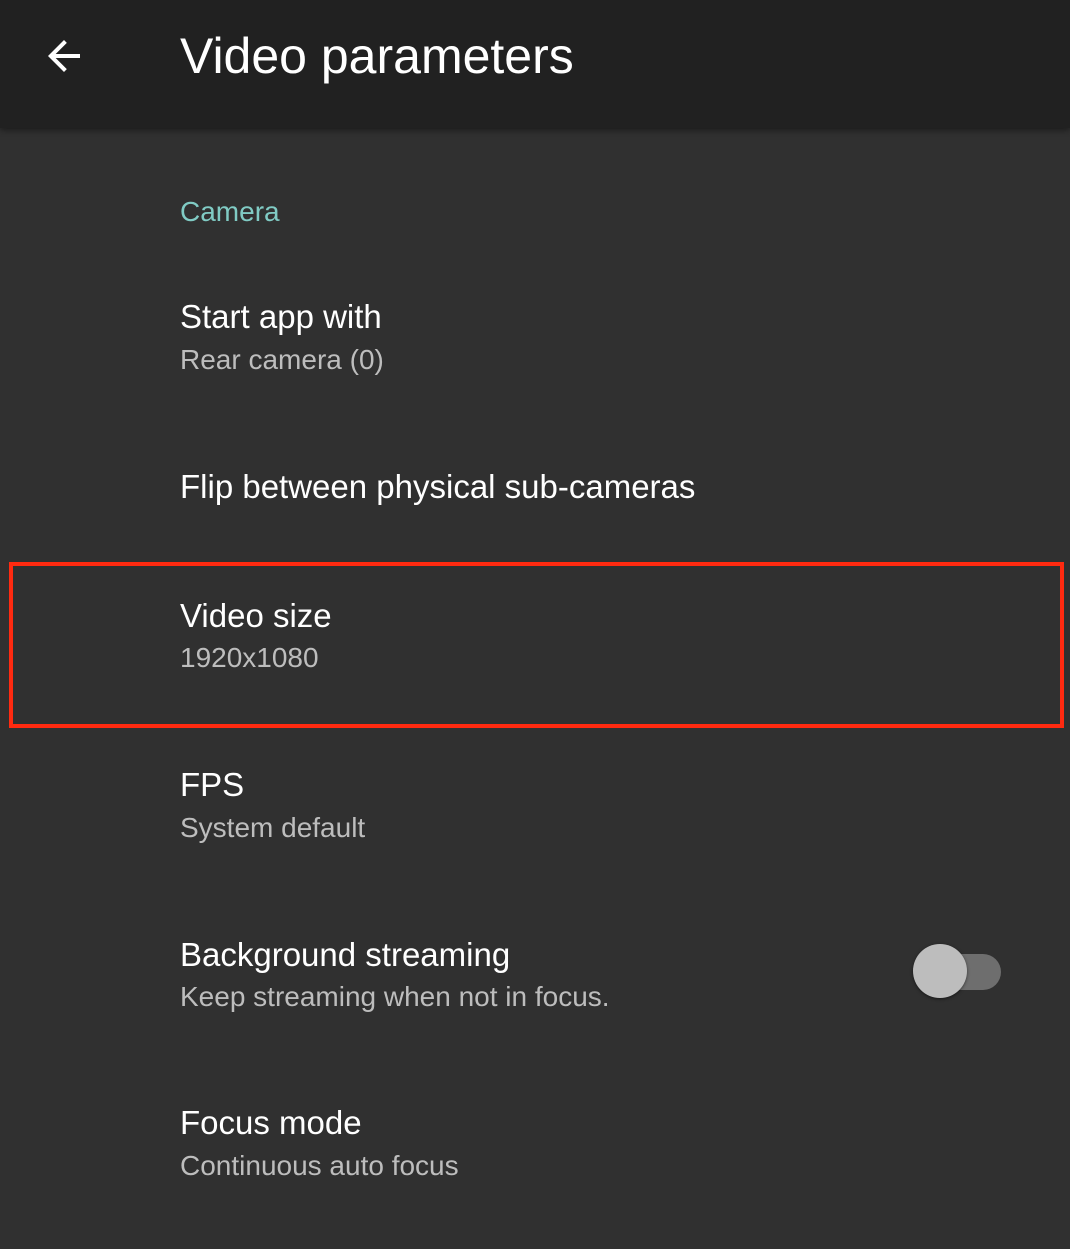 The width and height of the screenshot is (1070, 1249). What do you see at coordinates (535, 1158) in the screenshot?
I see `pref-focus-mode: Focus mode Continuous auto focus` at bounding box center [535, 1158].